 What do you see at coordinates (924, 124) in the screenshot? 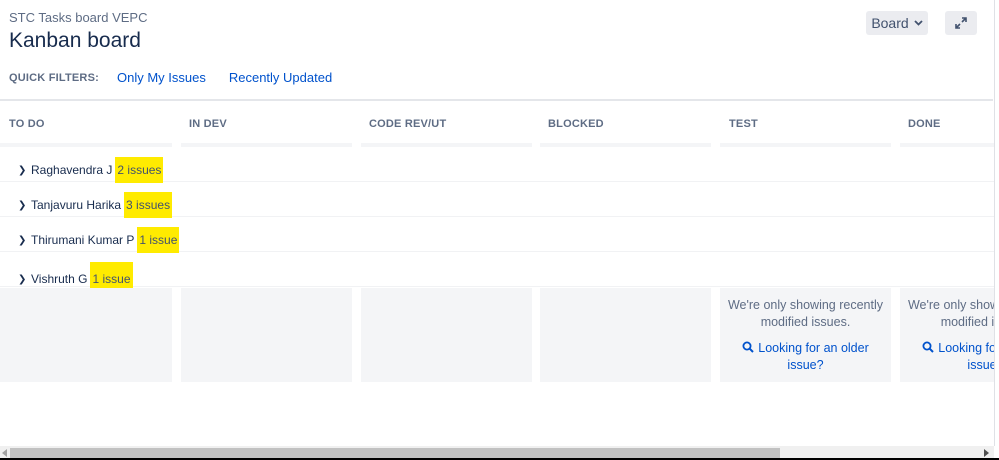
I see `column-header-done: DONE` at bounding box center [924, 124].